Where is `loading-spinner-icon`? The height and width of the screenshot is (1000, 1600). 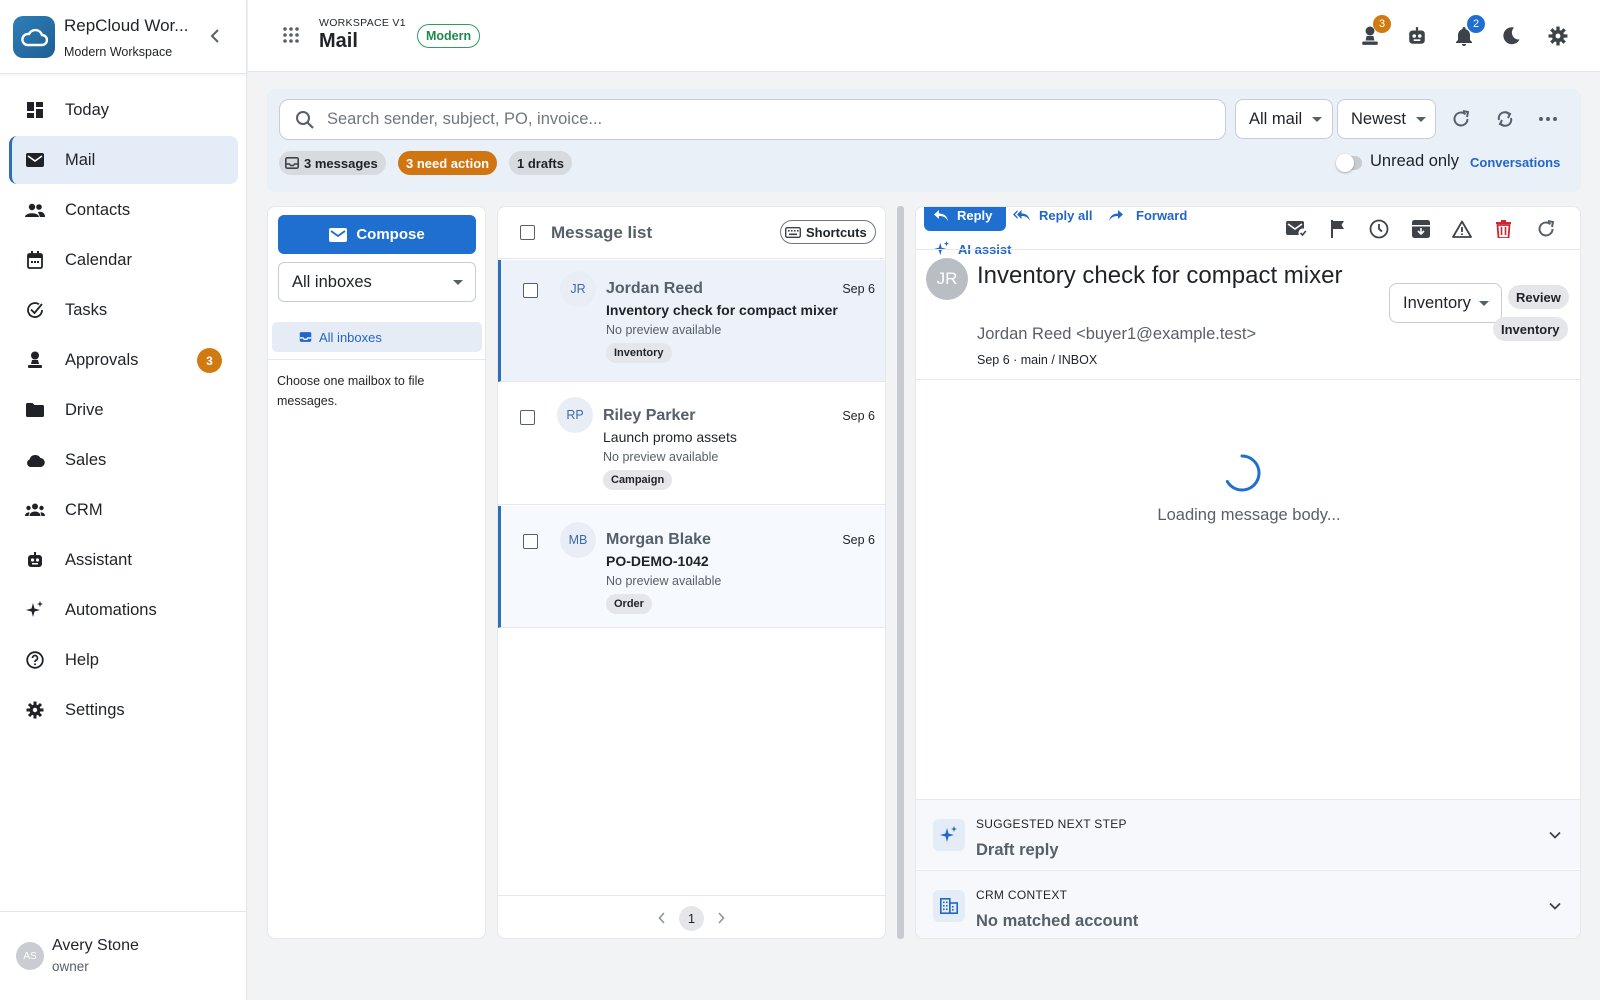 loading-spinner-icon is located at coordinates (1243, 473).